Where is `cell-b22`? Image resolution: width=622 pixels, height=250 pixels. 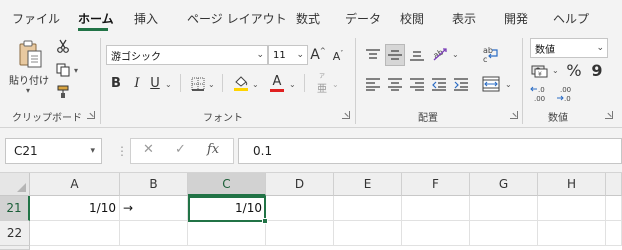 cell-b22 is located at coordinates (154, 233).